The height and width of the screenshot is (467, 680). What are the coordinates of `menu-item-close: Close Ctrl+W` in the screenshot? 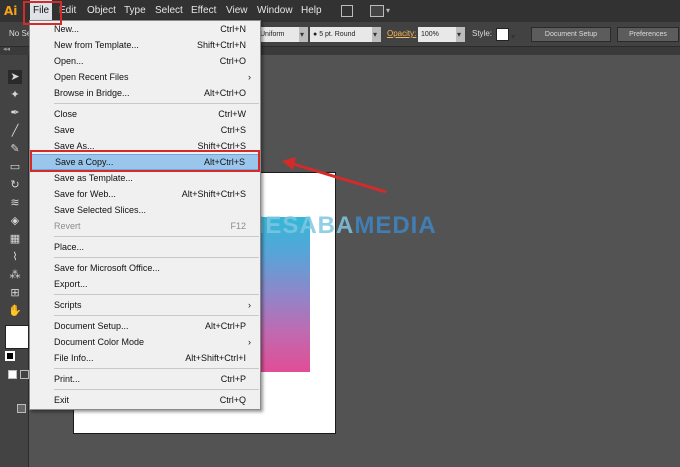 It's located at (145, 114).